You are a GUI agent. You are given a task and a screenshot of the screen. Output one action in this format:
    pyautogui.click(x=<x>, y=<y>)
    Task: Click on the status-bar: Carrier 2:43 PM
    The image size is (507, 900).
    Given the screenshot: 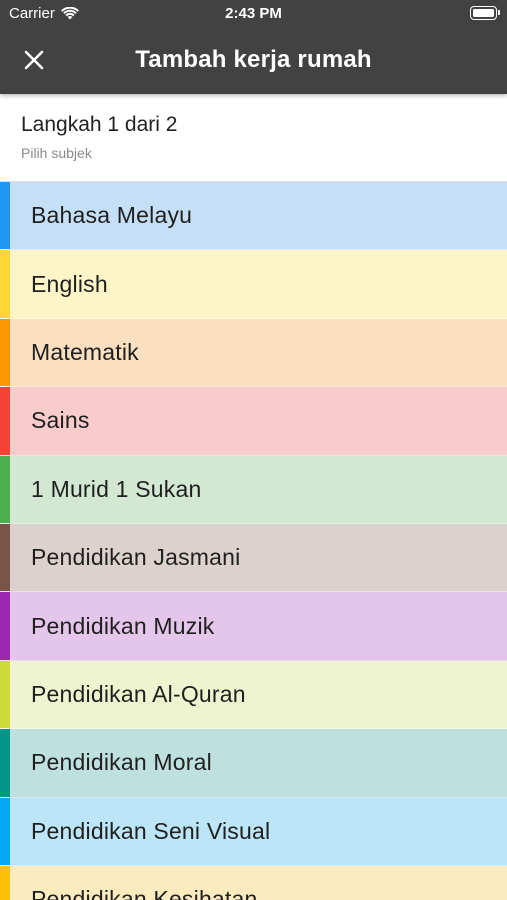 What is the action you would take?
    pyautogui.click(x=253, y=14)
    